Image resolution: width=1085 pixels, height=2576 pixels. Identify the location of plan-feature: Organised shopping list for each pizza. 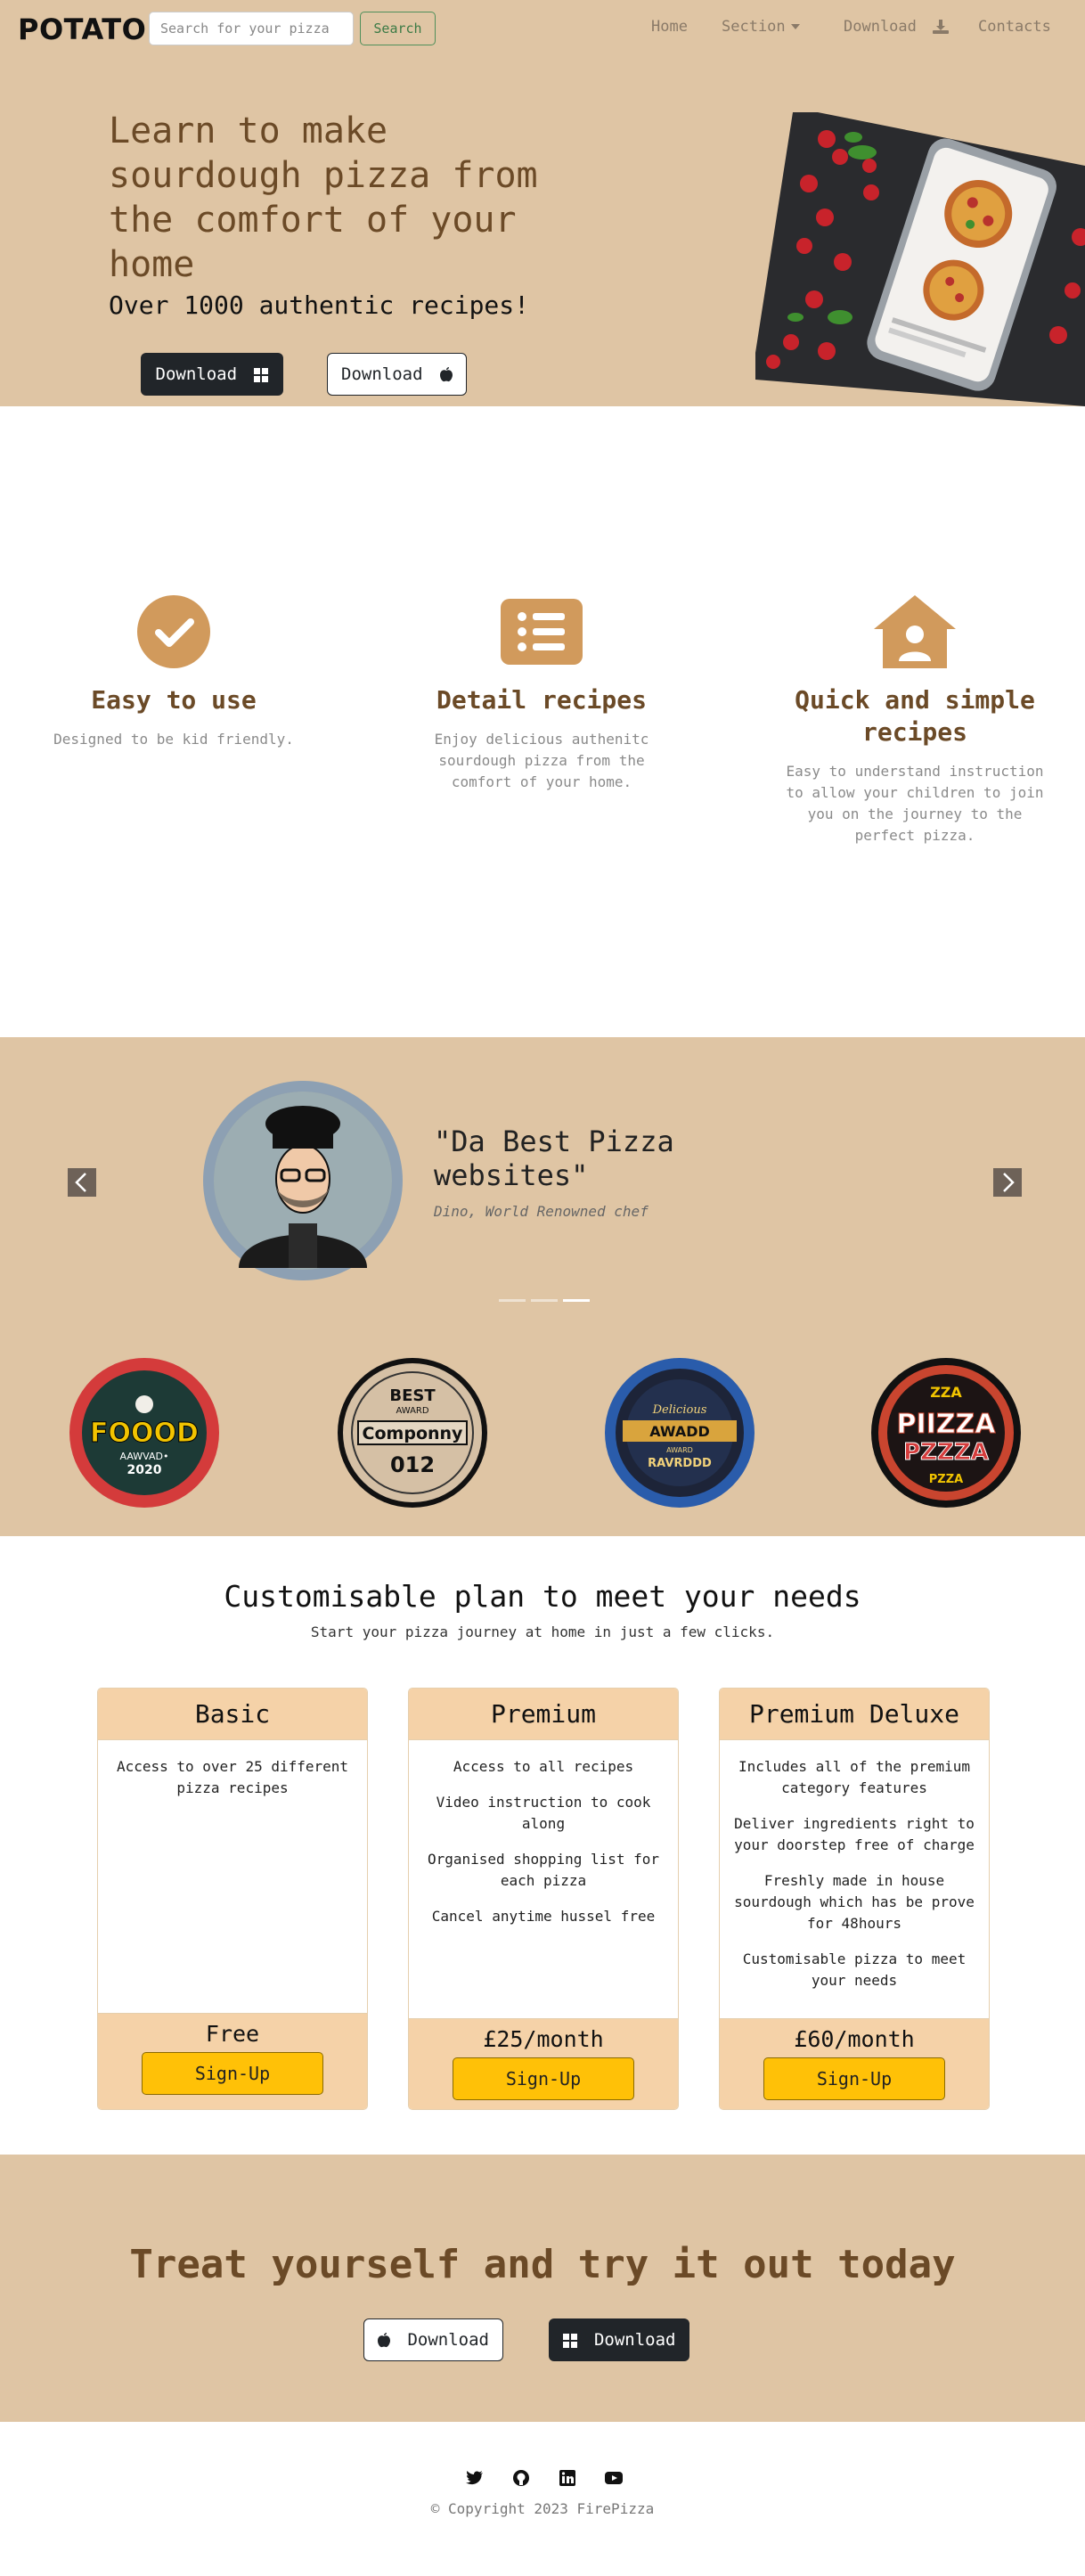
(543, 1870).